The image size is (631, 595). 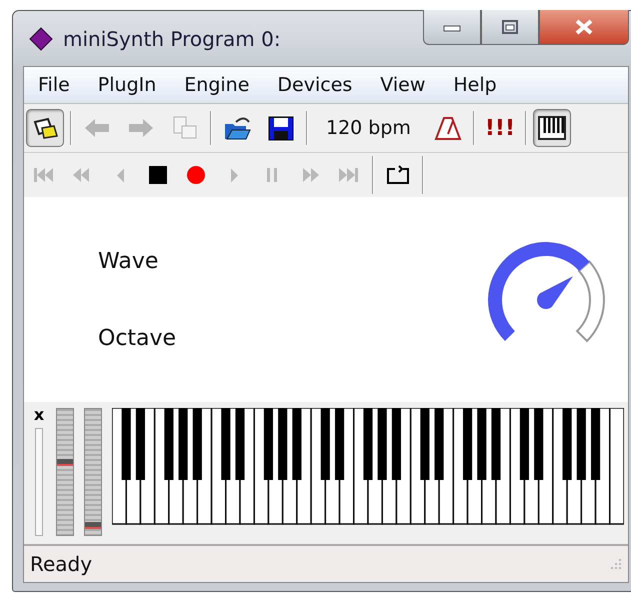 I want to click on mute-mark: x, so click(x=39, y=415).